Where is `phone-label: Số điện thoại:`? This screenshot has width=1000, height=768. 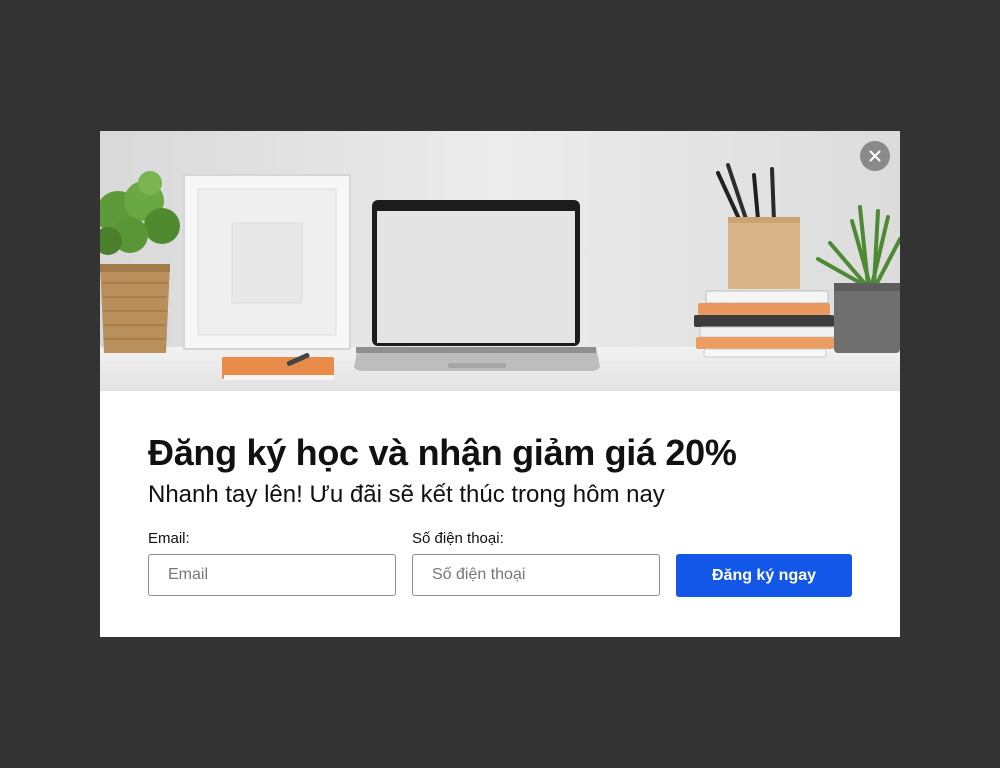 phone-label: Số điện thoại: is located at coordinates (458, 538).